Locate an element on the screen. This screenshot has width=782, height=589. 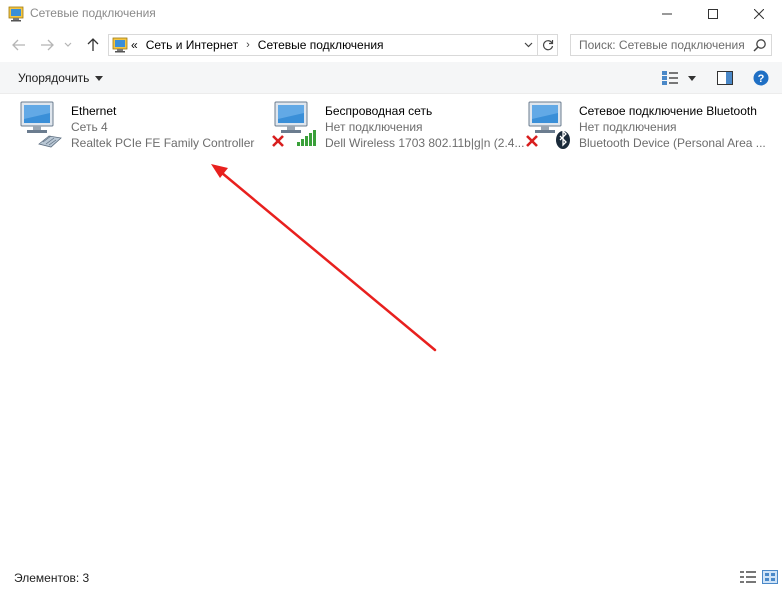
search-icon is located at coordinates (760, 45).